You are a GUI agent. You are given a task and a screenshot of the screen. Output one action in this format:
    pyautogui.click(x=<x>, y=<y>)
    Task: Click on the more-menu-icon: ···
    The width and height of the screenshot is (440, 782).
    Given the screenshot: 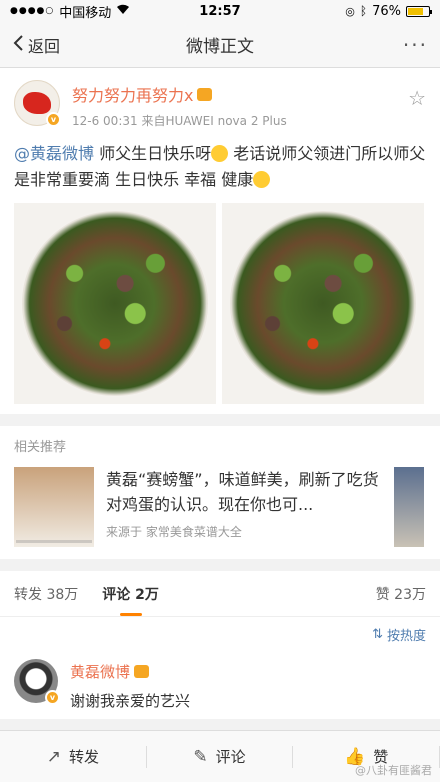 What is the action you would take?
    pyautogui.click(x=415, y=45)
    